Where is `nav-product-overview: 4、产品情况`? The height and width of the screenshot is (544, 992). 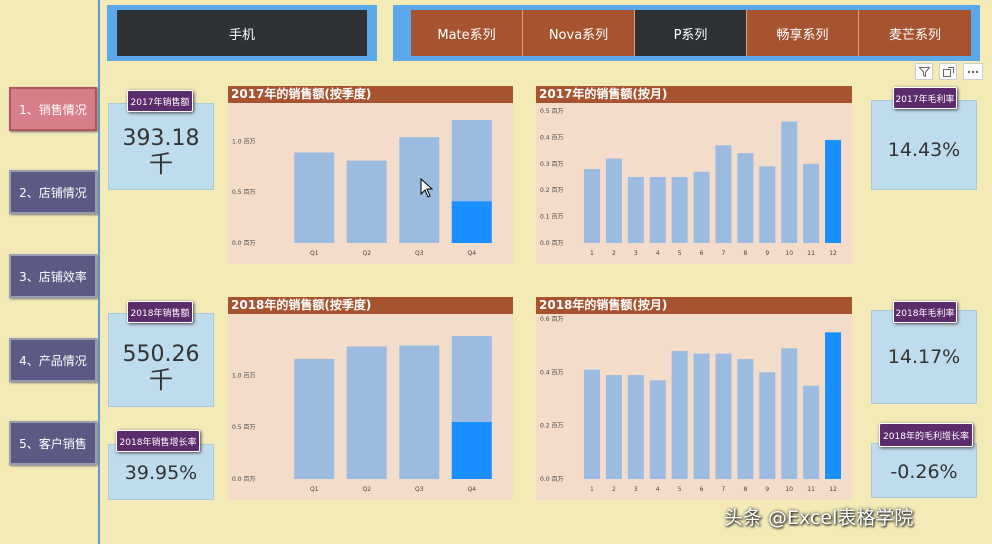
nav-product-overview: 4、产品情况 is located at coordinates (53, 360).